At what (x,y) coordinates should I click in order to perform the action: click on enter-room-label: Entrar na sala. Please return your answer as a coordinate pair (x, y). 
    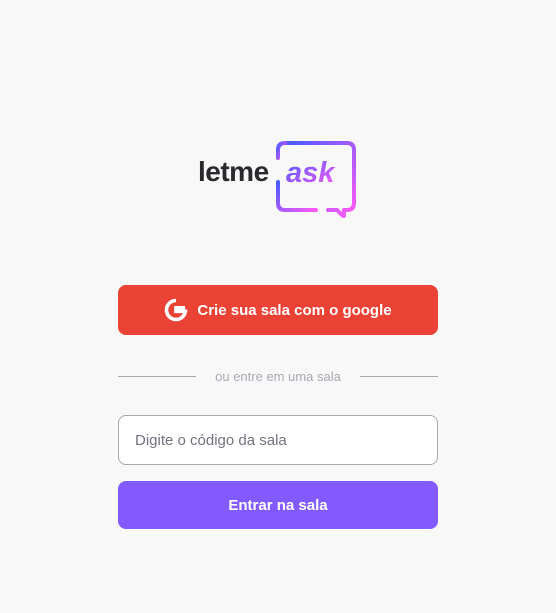
    Looking at the image, I should click on (278, 505).